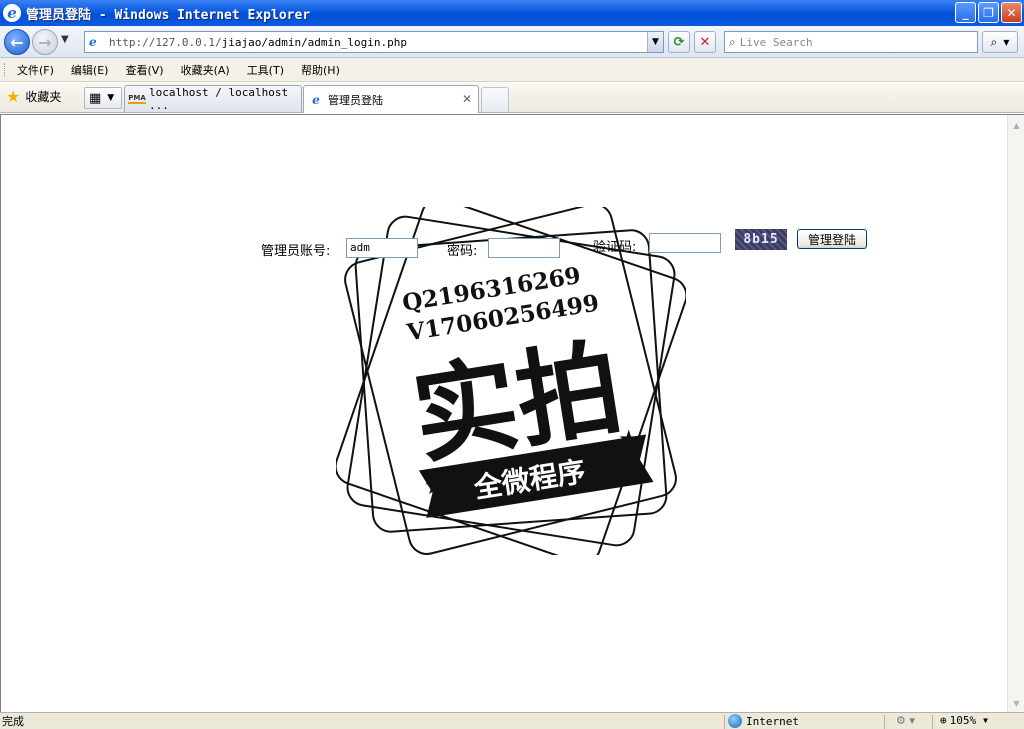 The image size is (1024, 729). Describe the element at coordinates (35, 70) in the screenshot. I see `menu-file: 文件(F)` at that location.